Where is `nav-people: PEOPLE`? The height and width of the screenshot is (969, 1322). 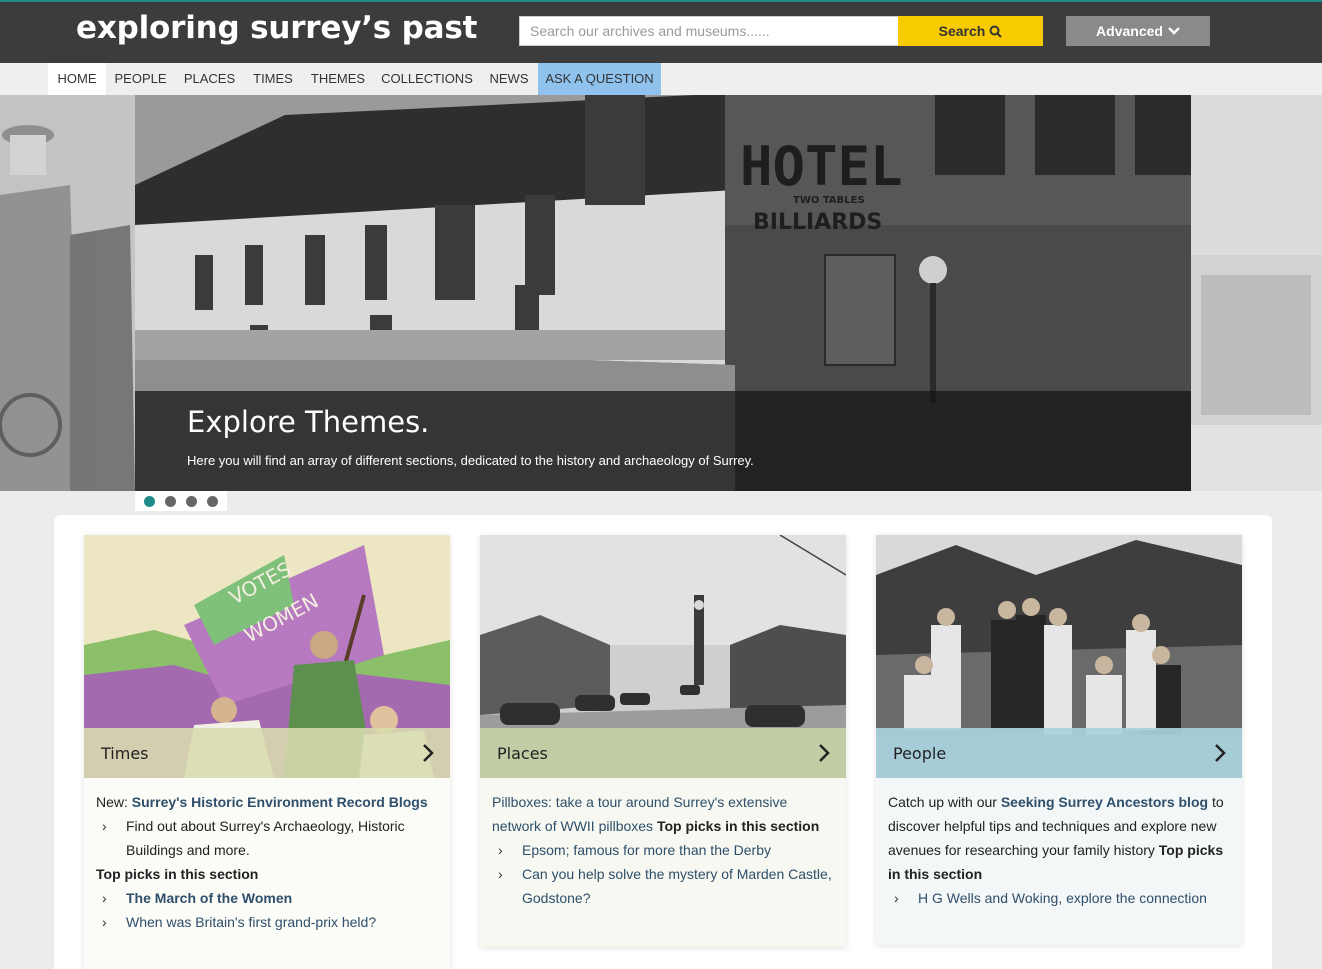 nav-people: PEOPLE is located at coordinates (140, 79).